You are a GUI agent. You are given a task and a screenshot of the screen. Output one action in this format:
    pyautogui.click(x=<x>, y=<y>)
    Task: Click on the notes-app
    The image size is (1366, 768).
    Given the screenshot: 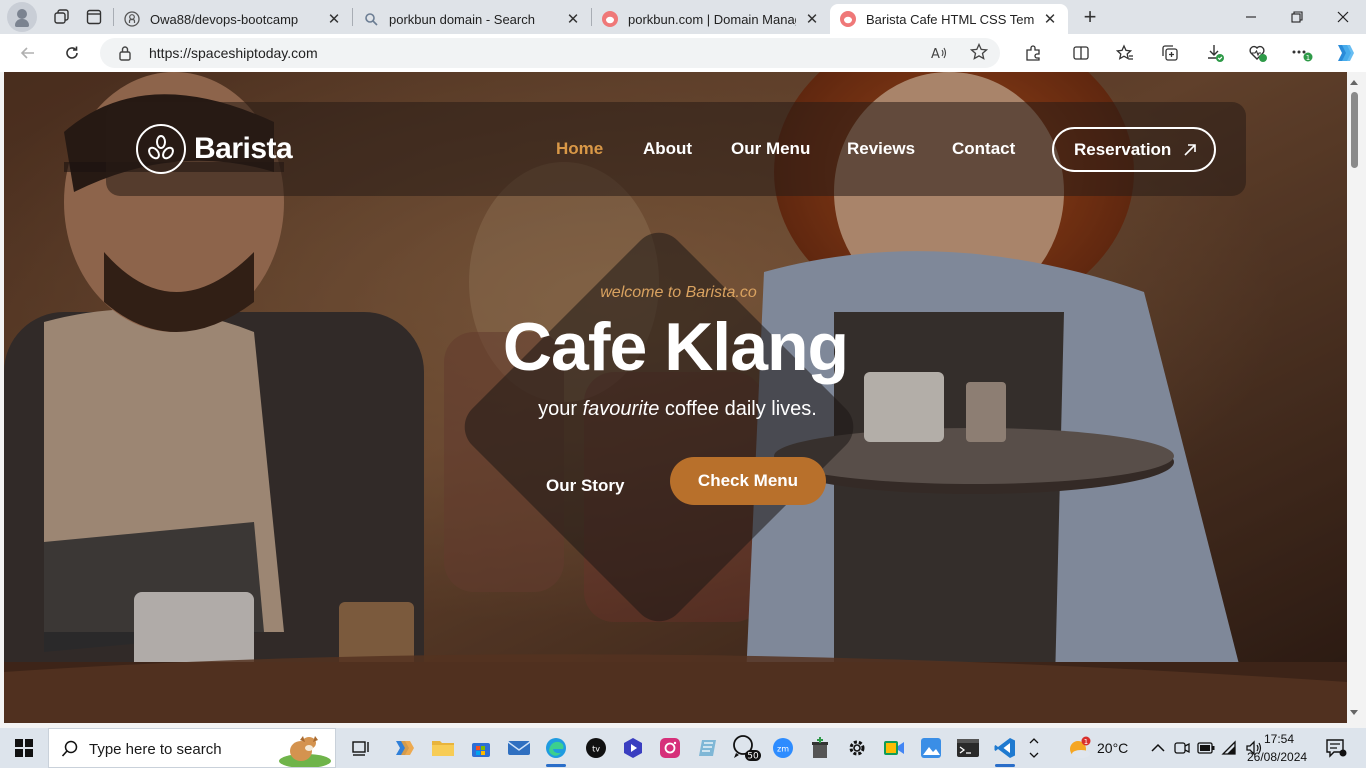 What is the action you would take?
    pyautogui.click(x=708, y=748)
    